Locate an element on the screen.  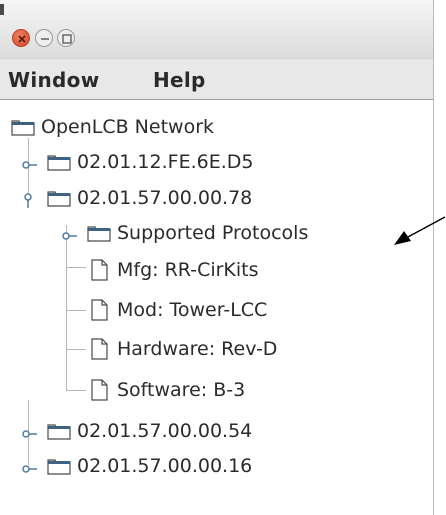
tree-leaf-label: Mfg: RR-CirKits is located at coordinates (188, 270).